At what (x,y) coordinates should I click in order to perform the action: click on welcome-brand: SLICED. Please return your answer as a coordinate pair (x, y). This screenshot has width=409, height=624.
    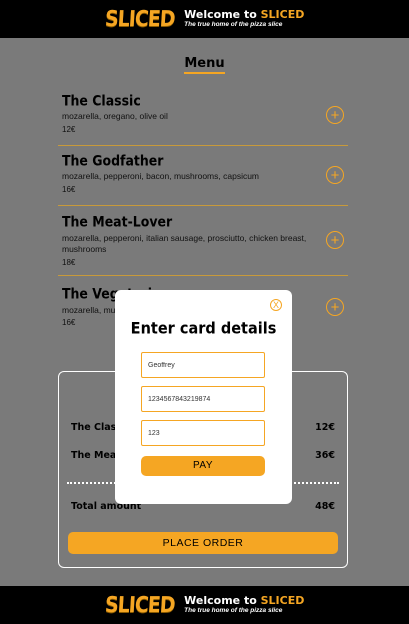
    Looking at the image, I should click on (282, 15).